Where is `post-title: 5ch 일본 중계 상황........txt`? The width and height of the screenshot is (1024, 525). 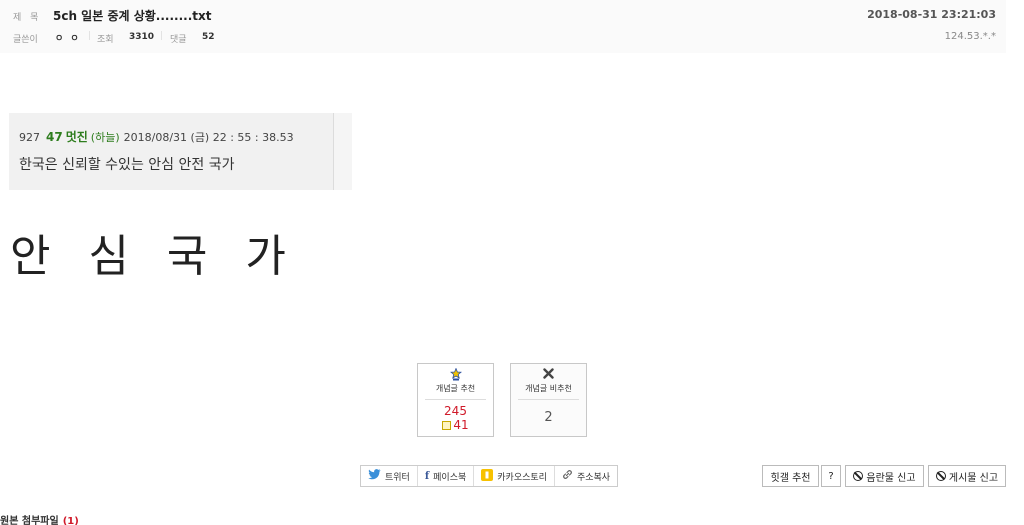
post-title: 5ch 일본 중계 상황........txt is located at coordinates (132, 16).